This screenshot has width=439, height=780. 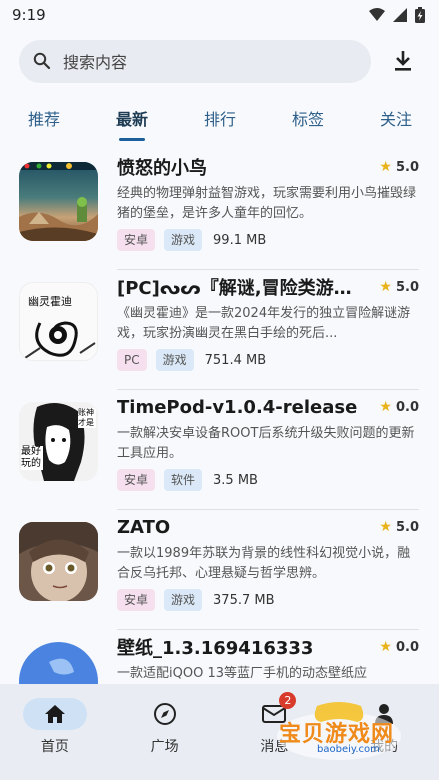 I want to click on item-meta: 安卓 游戏 99.1 MB, so click(x=268, y=240).